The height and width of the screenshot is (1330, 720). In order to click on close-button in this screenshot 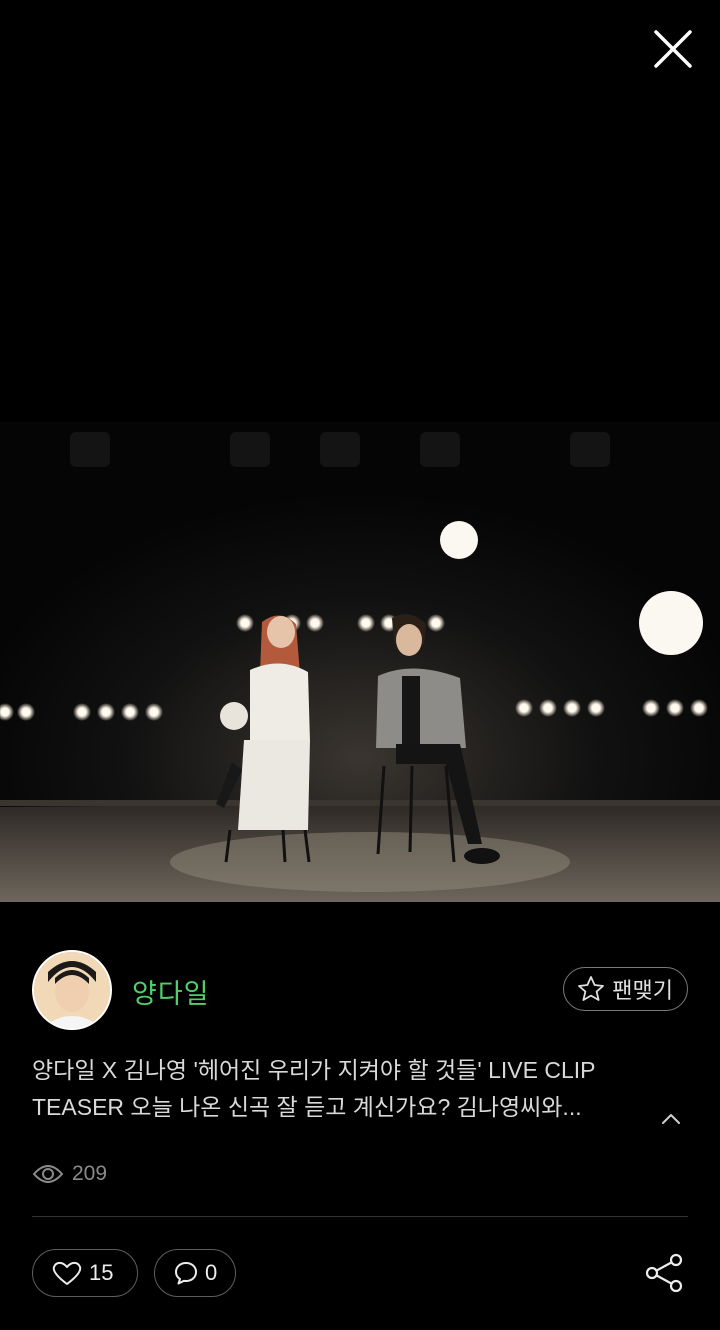, I will do `click(673, 49)`.